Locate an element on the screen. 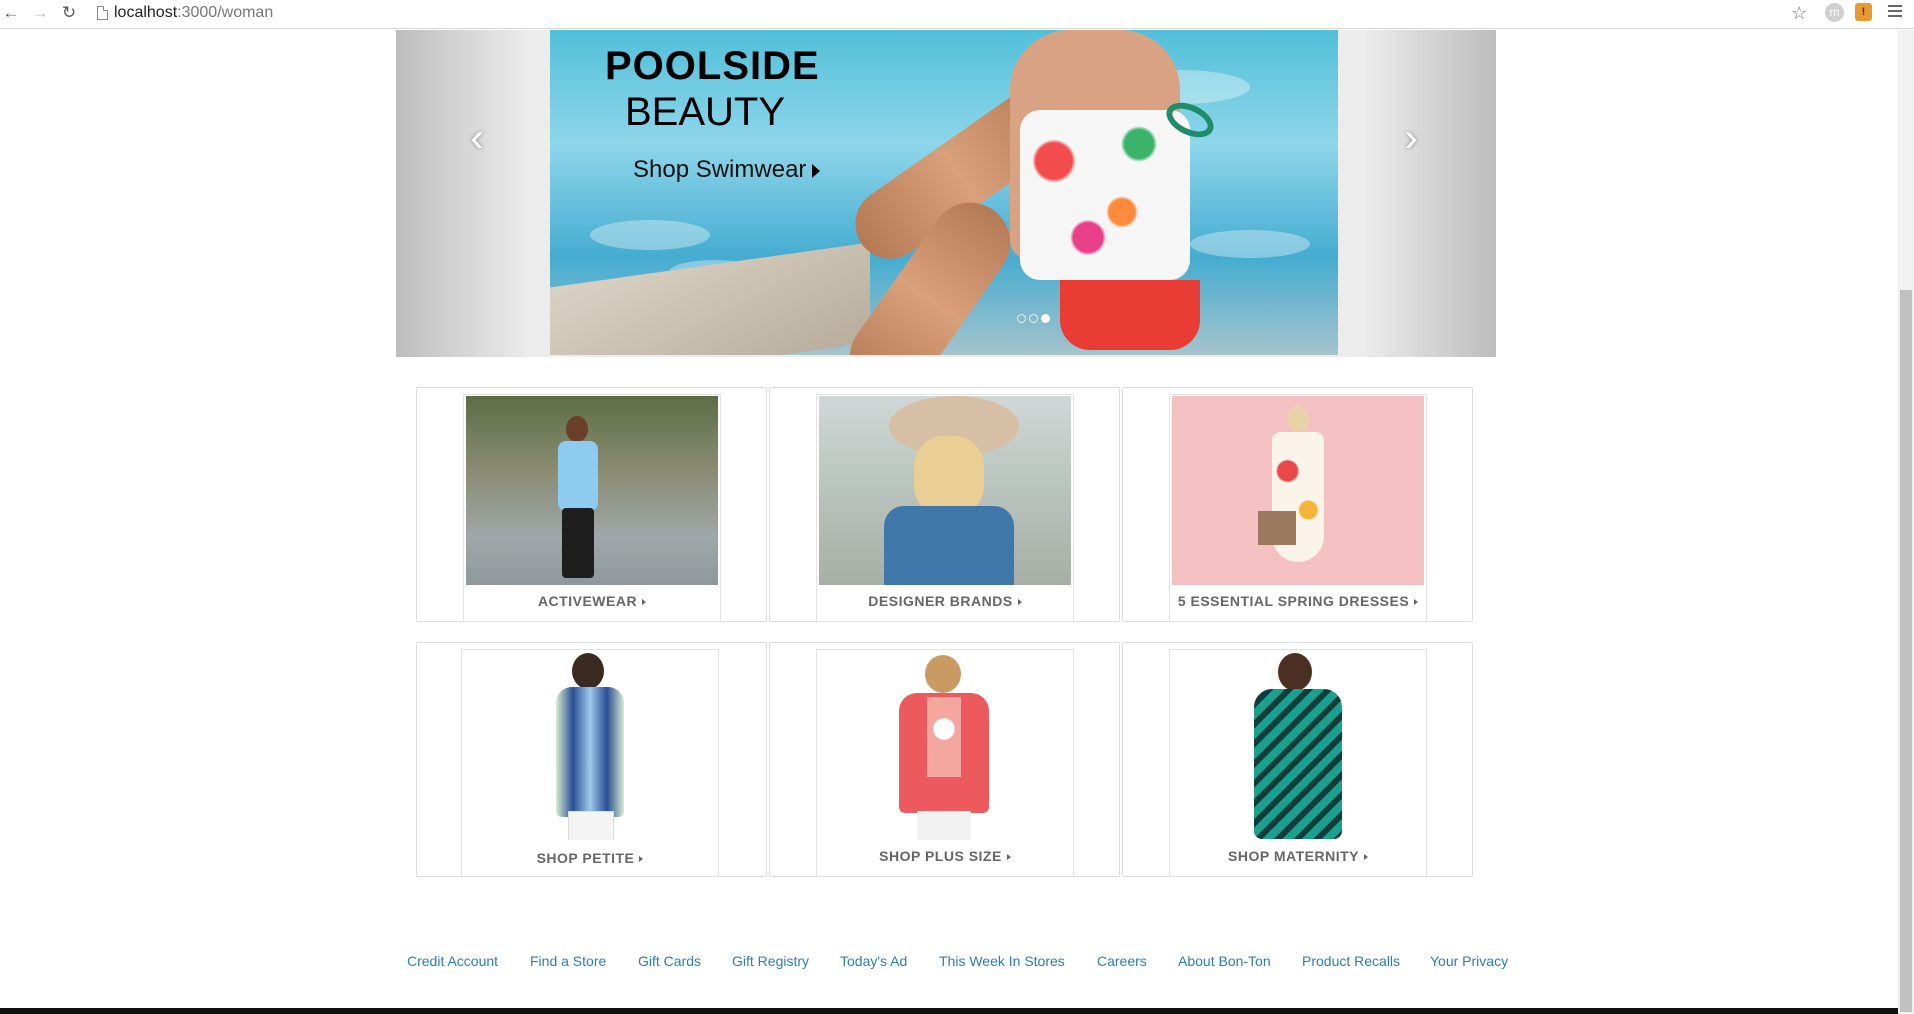 This screenshot has height=1014, width=1914. scrollbar-thumb is located at coordinates (1906, 651).